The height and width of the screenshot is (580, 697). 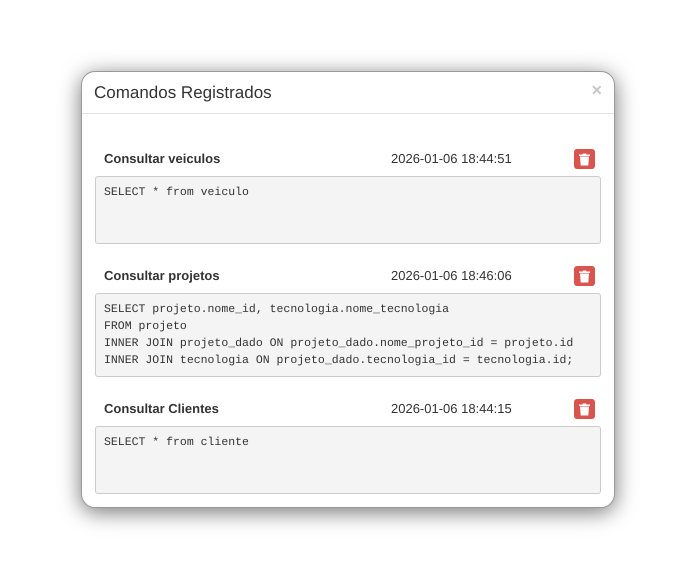 What do you see at coordinates (452, 409) in the screenshot?
I see `timestamp: 2026-01-06 18:44:15` at bounding box center [452, 409].